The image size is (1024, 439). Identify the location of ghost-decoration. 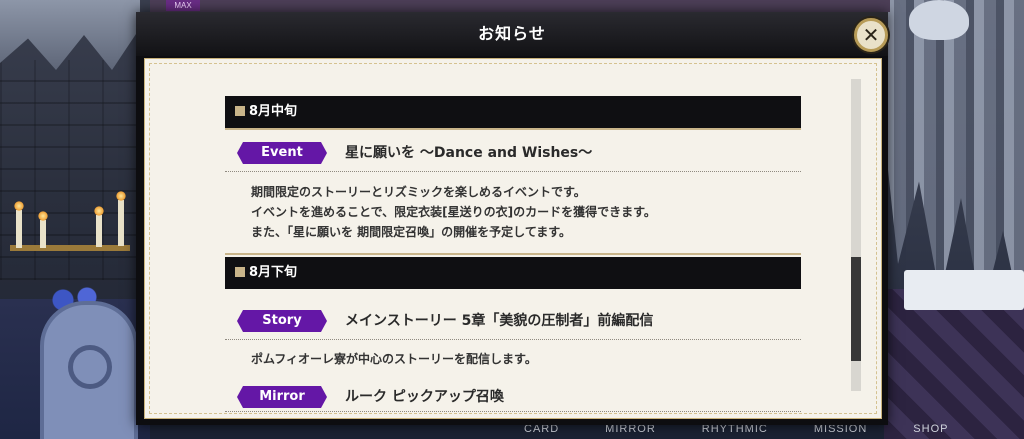
(939, 20).